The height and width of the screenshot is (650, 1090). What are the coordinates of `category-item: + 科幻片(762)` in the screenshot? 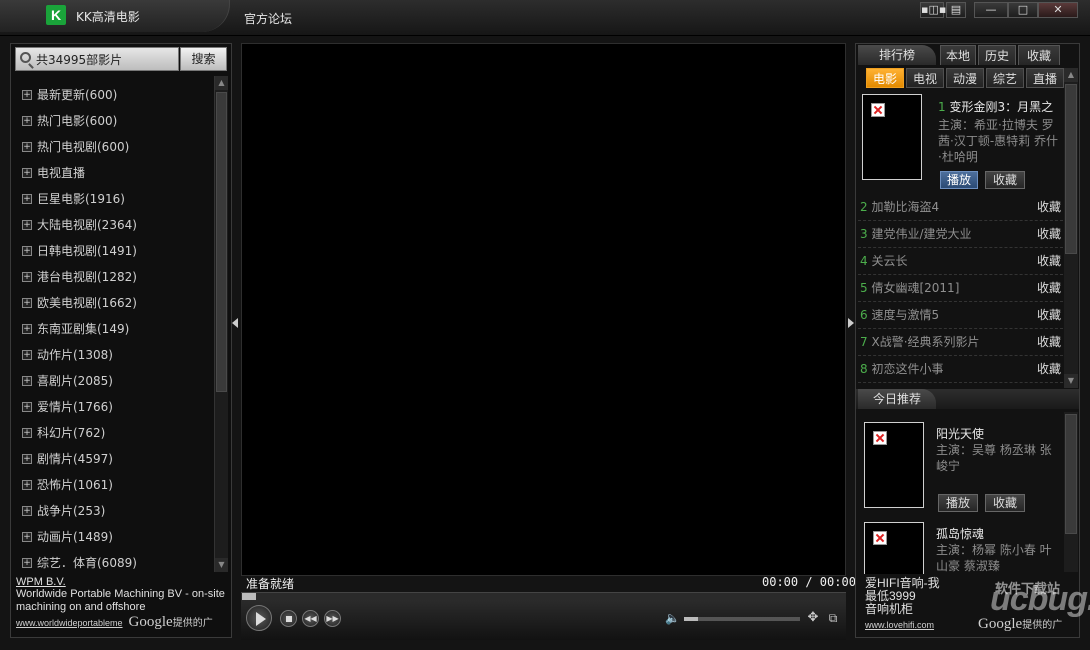 It's located at (115, 433).